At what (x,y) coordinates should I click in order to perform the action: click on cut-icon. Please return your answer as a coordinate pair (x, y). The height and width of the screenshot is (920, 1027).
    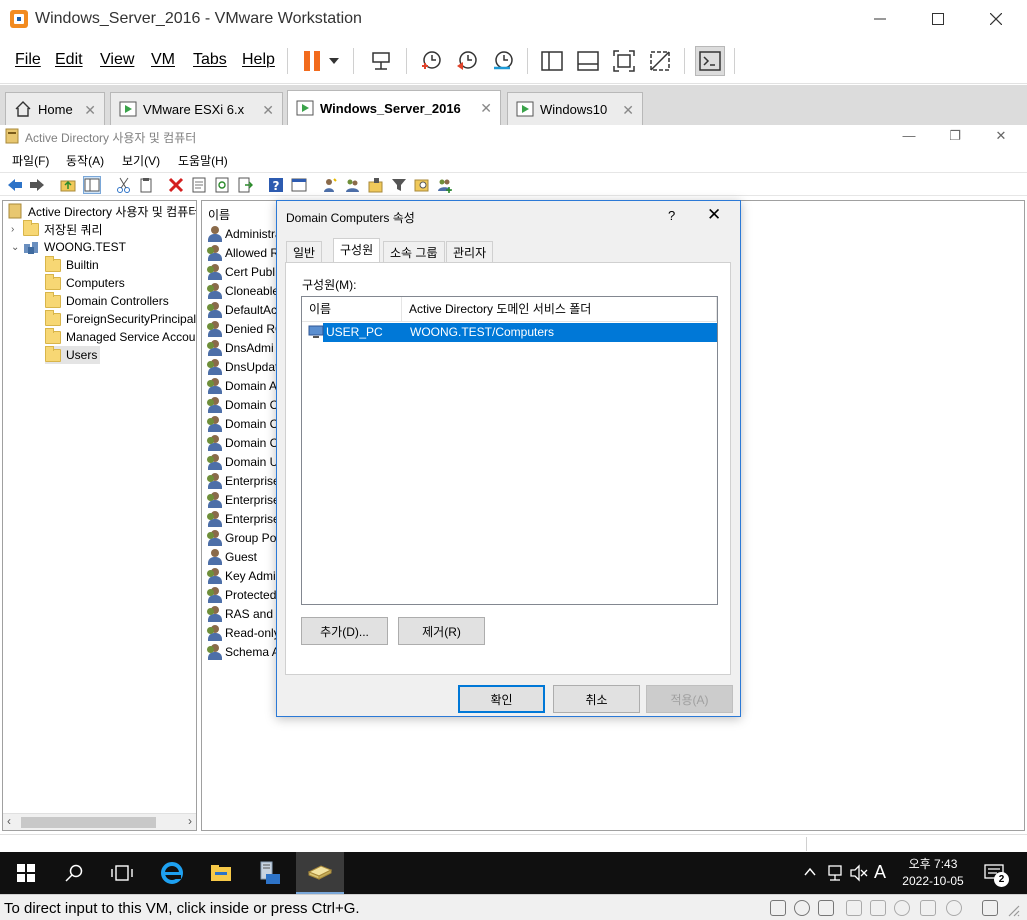
    Looking at the image, I should click on (124, 185).